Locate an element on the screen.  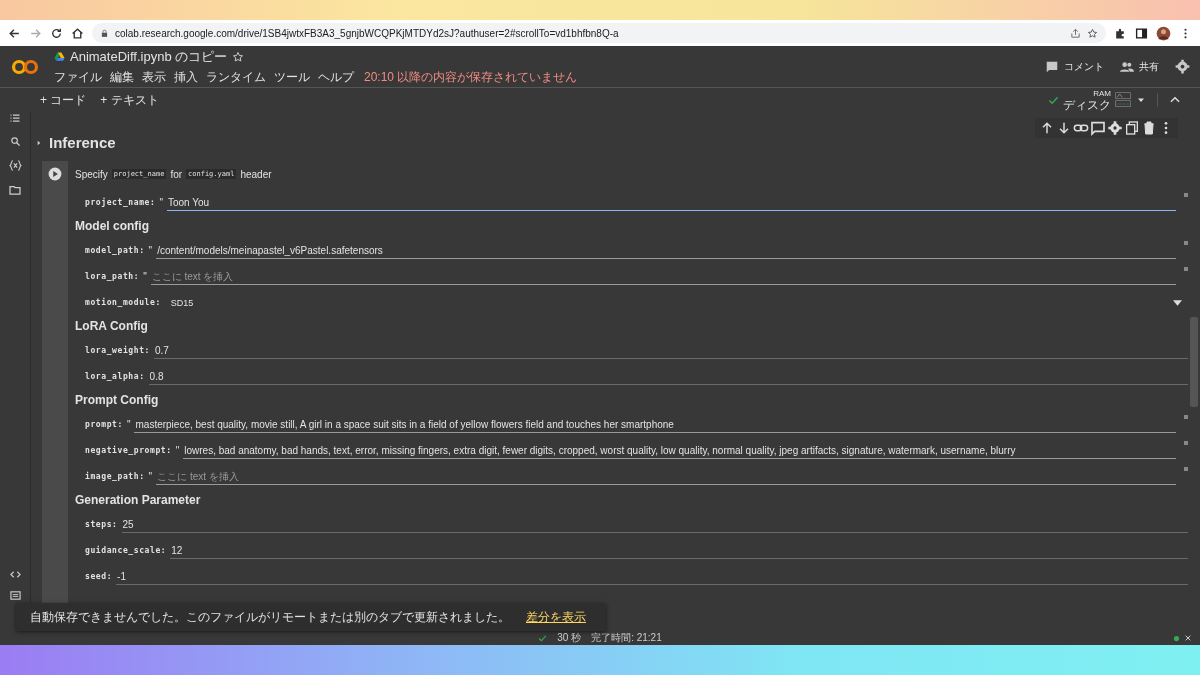
text-field: masterpiece, best quality, movie still, A girl in a space suit sits in a field of yellow flowers field and touches her smartphone is located at coordinates (655, 425).